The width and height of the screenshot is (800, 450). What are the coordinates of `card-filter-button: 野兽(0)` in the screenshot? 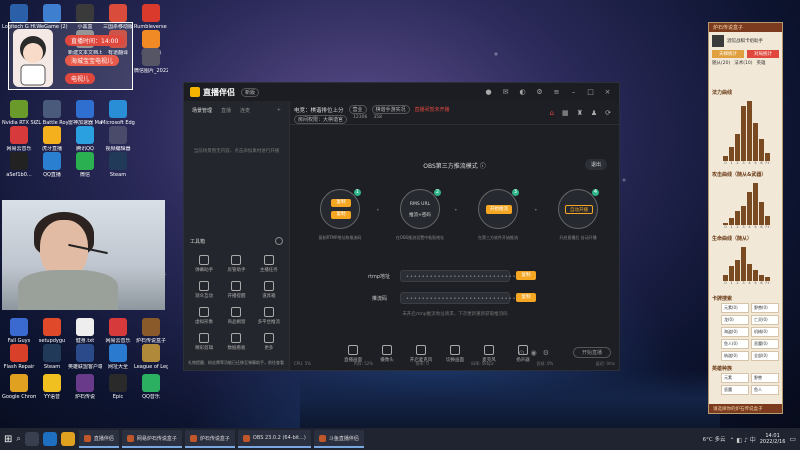 It's located at (765, 308).